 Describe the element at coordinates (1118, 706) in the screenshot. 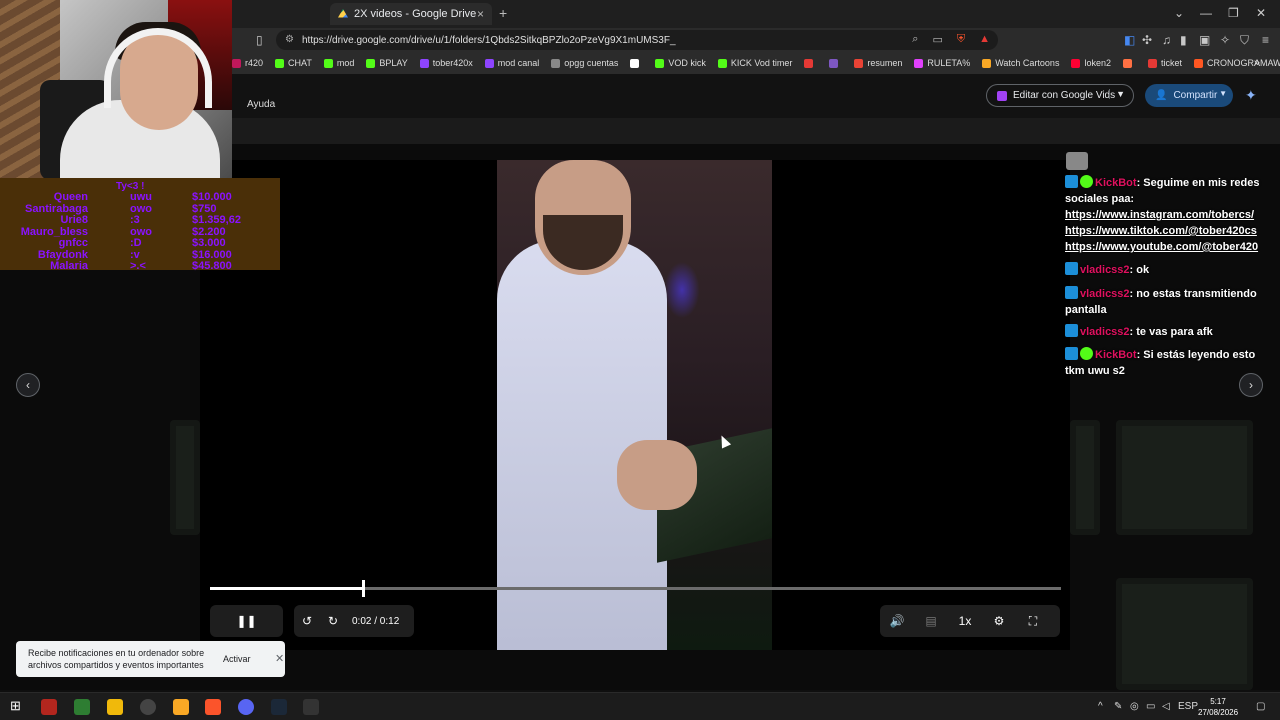

I see `pen-icon: ✎` at that location.